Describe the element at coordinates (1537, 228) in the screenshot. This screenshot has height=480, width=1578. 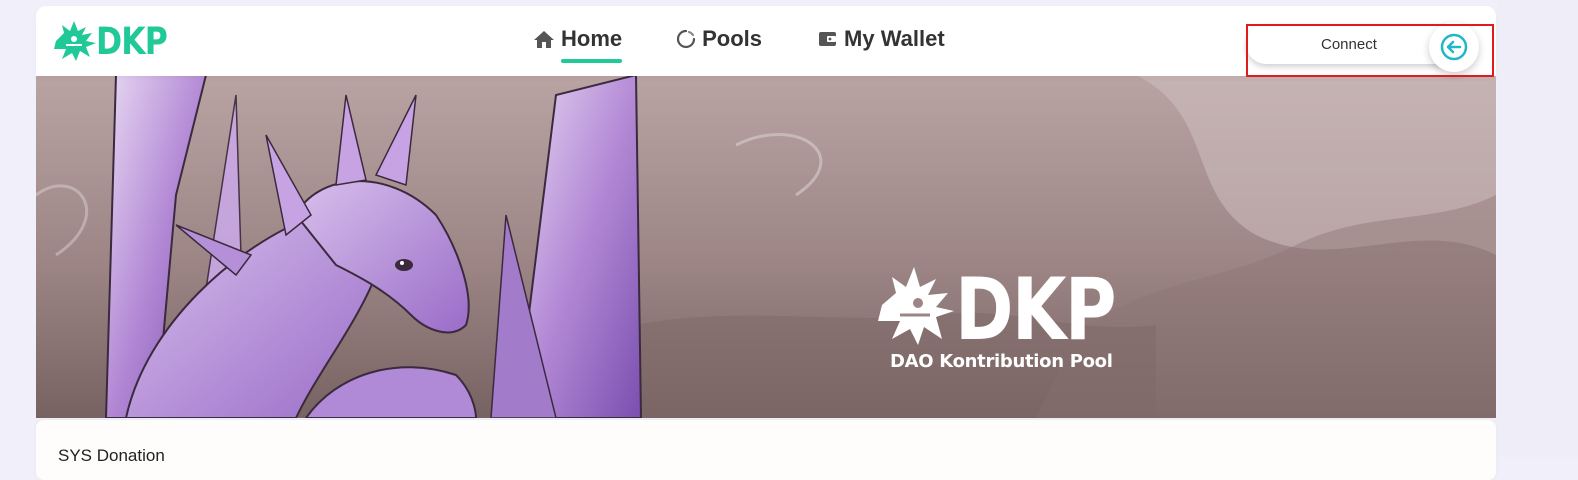
I see `page-right-margin` at that location.